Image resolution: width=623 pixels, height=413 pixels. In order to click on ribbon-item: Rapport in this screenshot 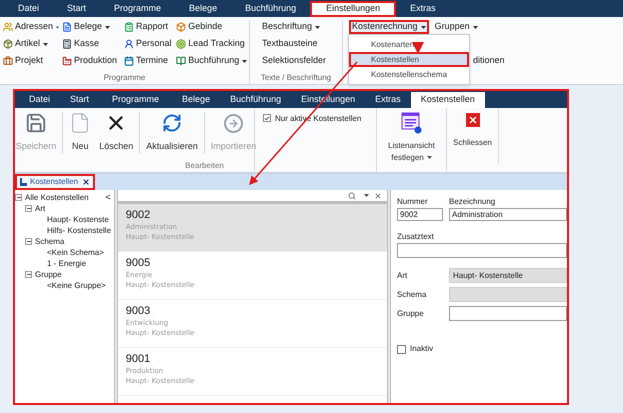, I will do `click(149, 27)`.